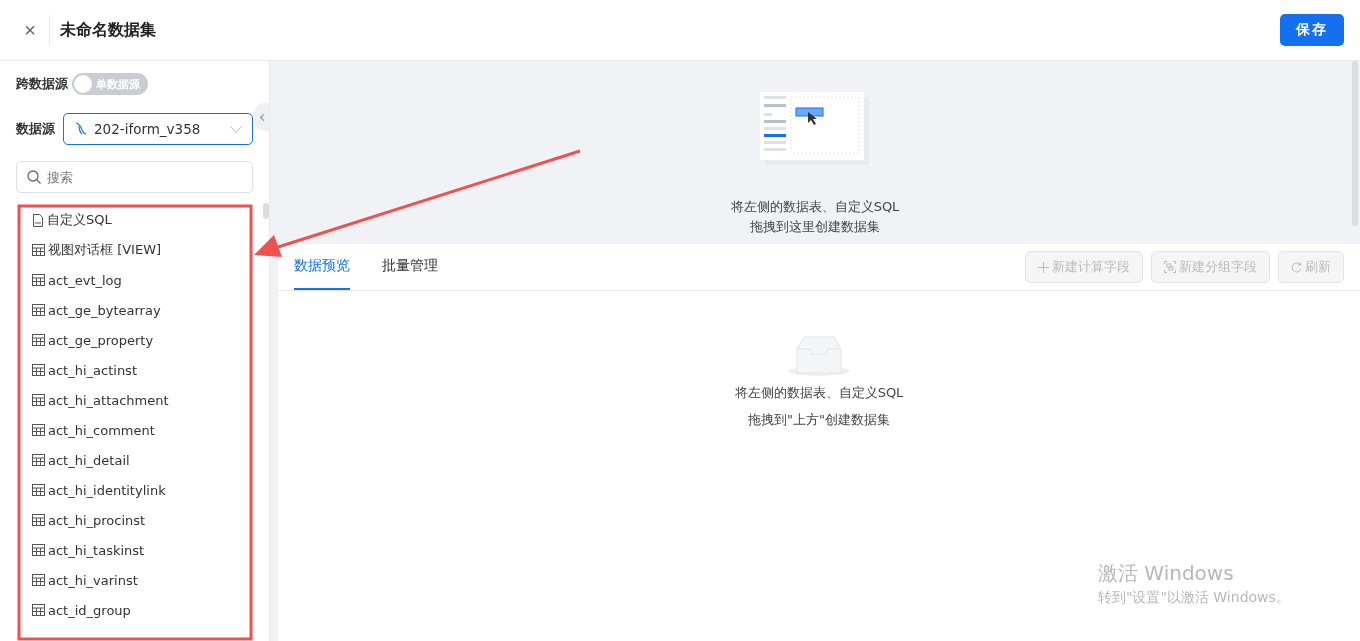  Describe the element at coordinates (142, 490) in the screenshot. I see `table-list-item: act_hi_identitylink` at that location.